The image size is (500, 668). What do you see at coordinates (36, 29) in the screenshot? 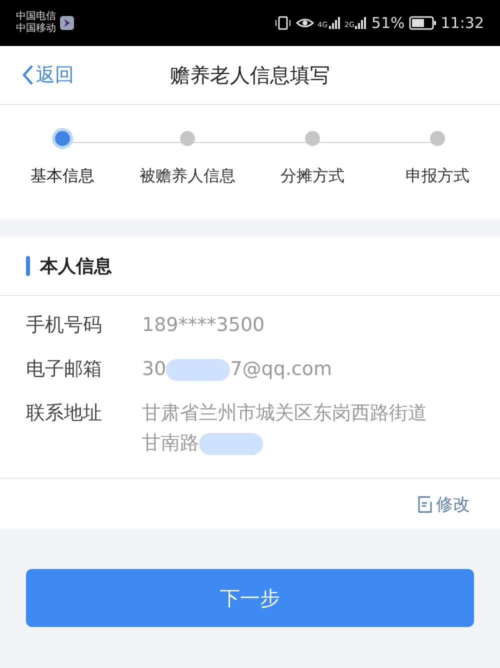
I see `carrier-name: 中国移动` at bounding box center [36, 29].